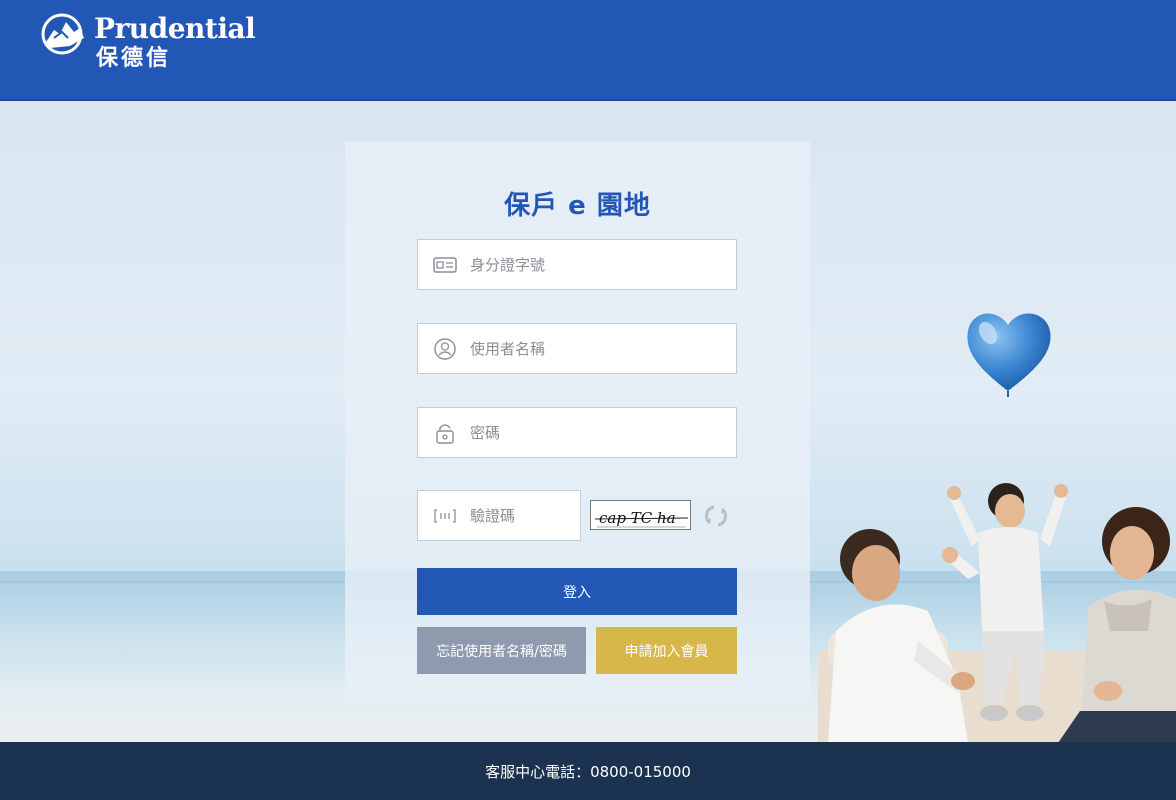 This screenshot has height=800, width=1176. What do you see at coordinates (1009, 355) in the screenshot?
I see `heart-balloon-image` at bounding box center [1009, 355].